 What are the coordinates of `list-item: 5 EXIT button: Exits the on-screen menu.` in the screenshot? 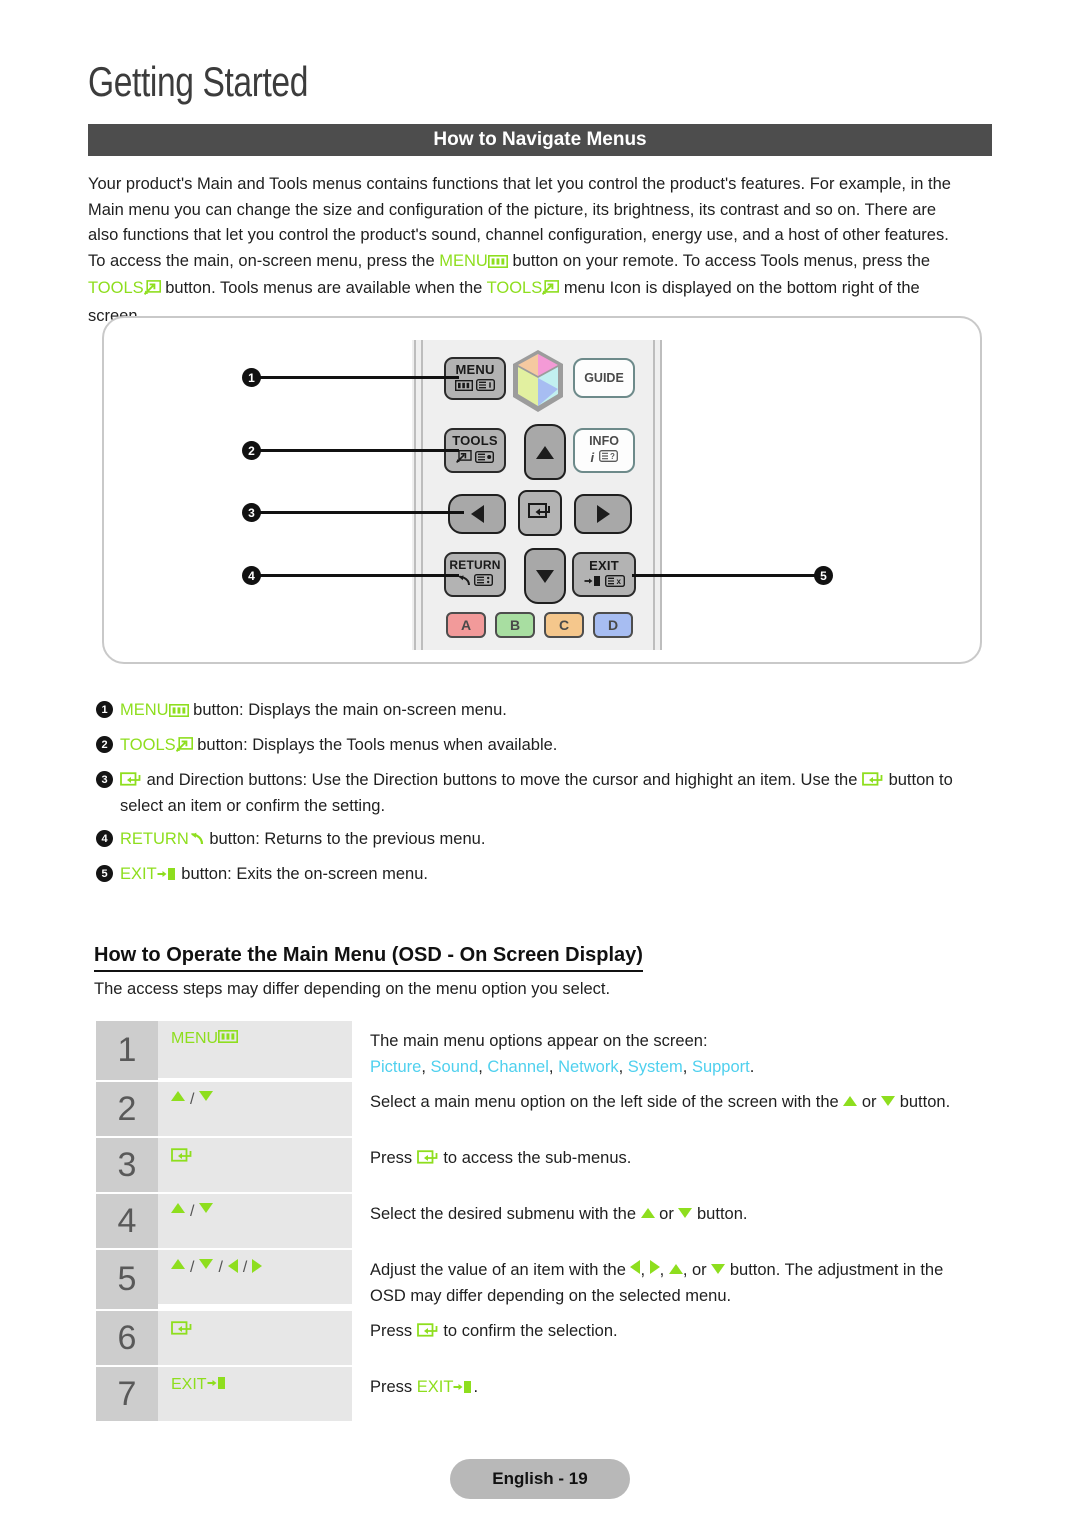 It's located at (546, 875).